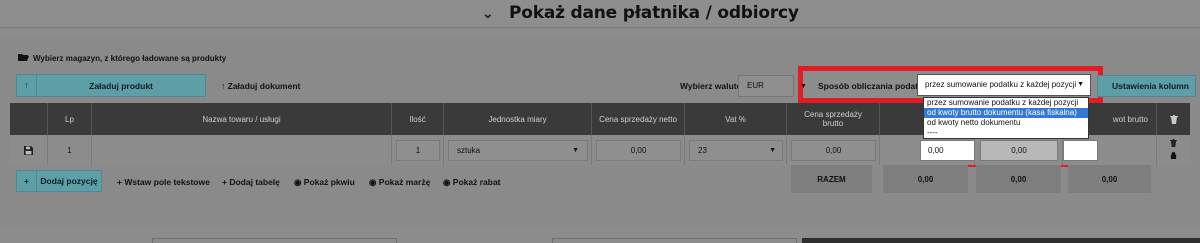 The image size is (1200, 243). I want to click on currency-label: Wybierz walutę, so click(711, 86).